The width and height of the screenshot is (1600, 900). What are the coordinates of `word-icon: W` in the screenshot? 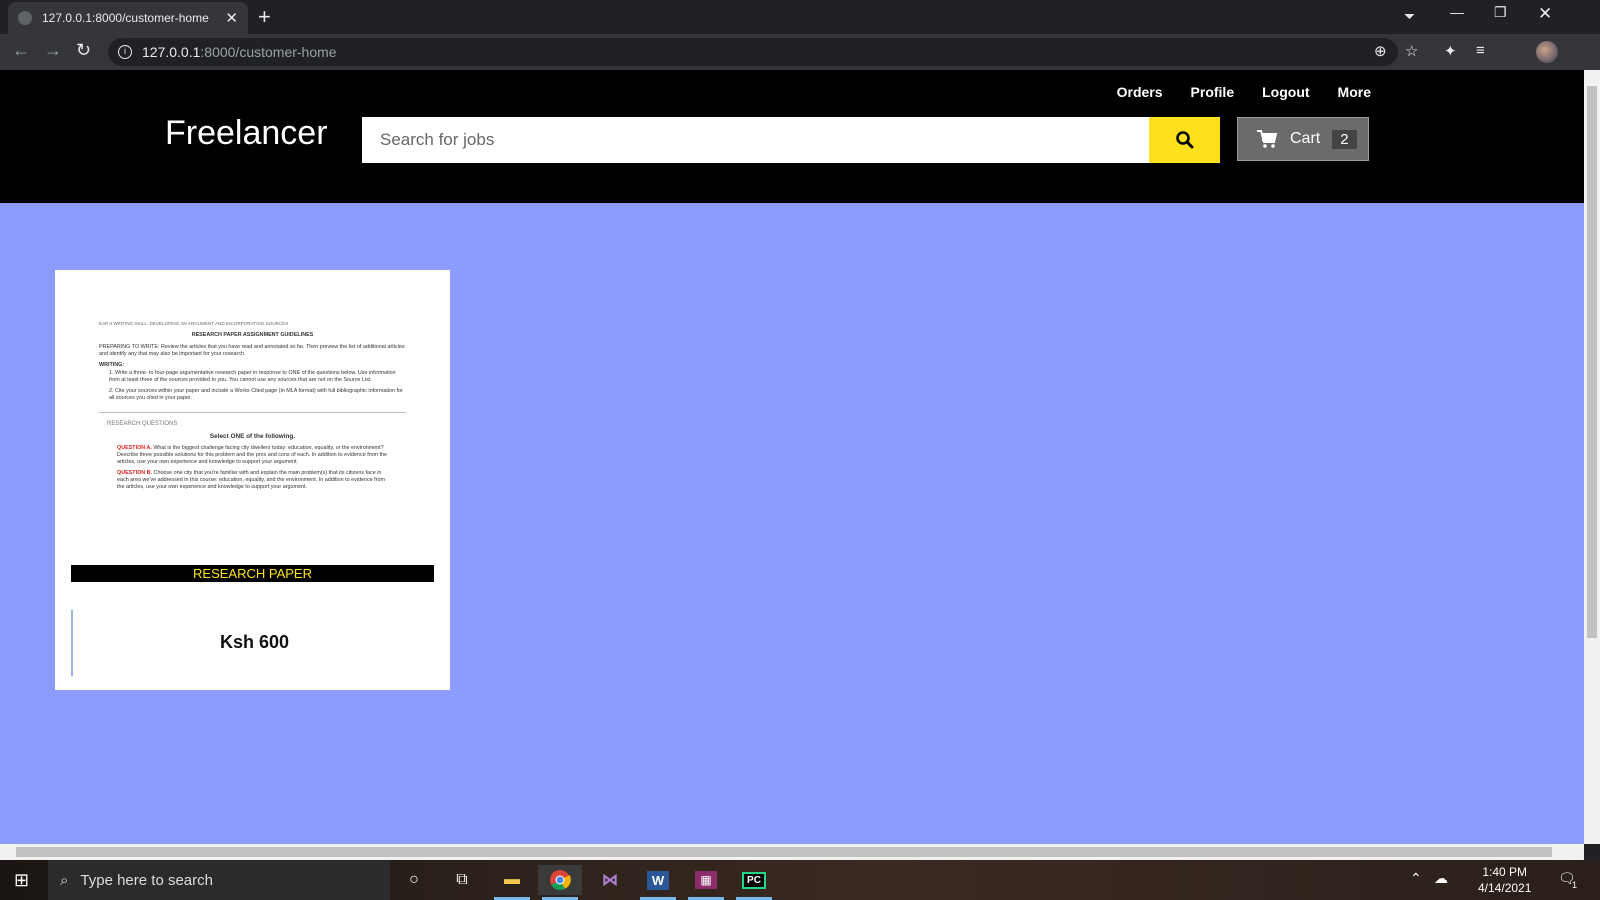 It's located at (658, 882).